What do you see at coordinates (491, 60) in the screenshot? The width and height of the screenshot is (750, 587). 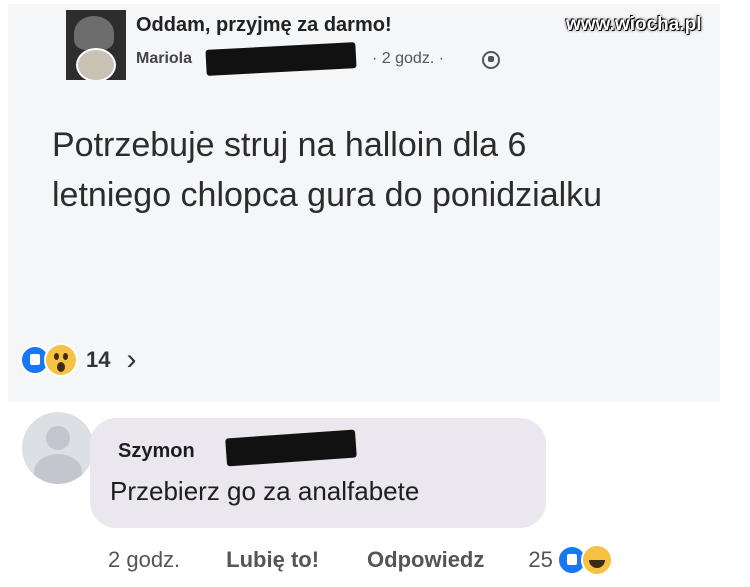 I see `globe-icon` at bounding box center [491, 60].